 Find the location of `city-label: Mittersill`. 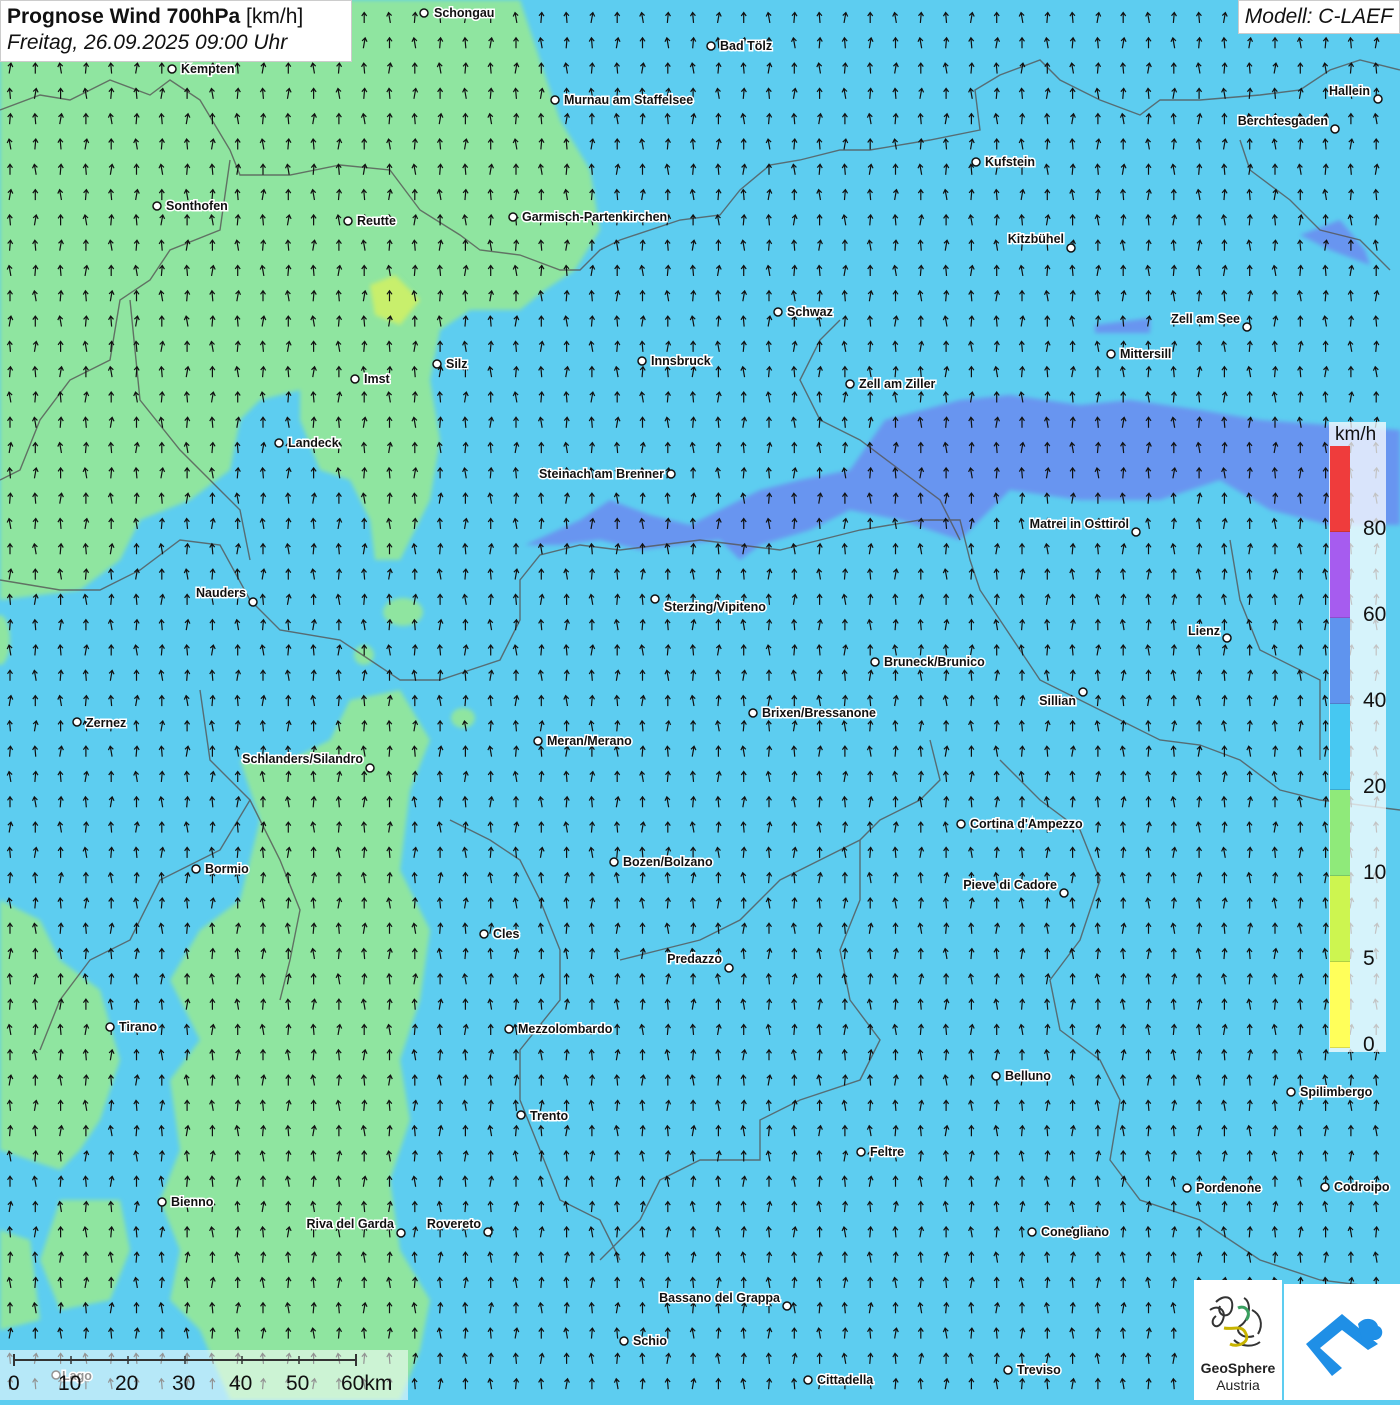

city-label: Mittersill is located at coordinates (1145, 354).